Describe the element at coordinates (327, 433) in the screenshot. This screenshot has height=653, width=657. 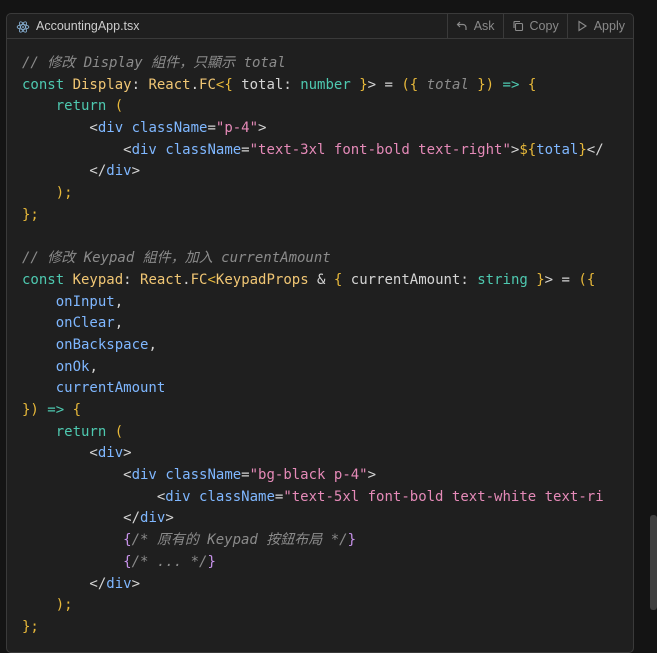
I see `code-line: return (` at that location.